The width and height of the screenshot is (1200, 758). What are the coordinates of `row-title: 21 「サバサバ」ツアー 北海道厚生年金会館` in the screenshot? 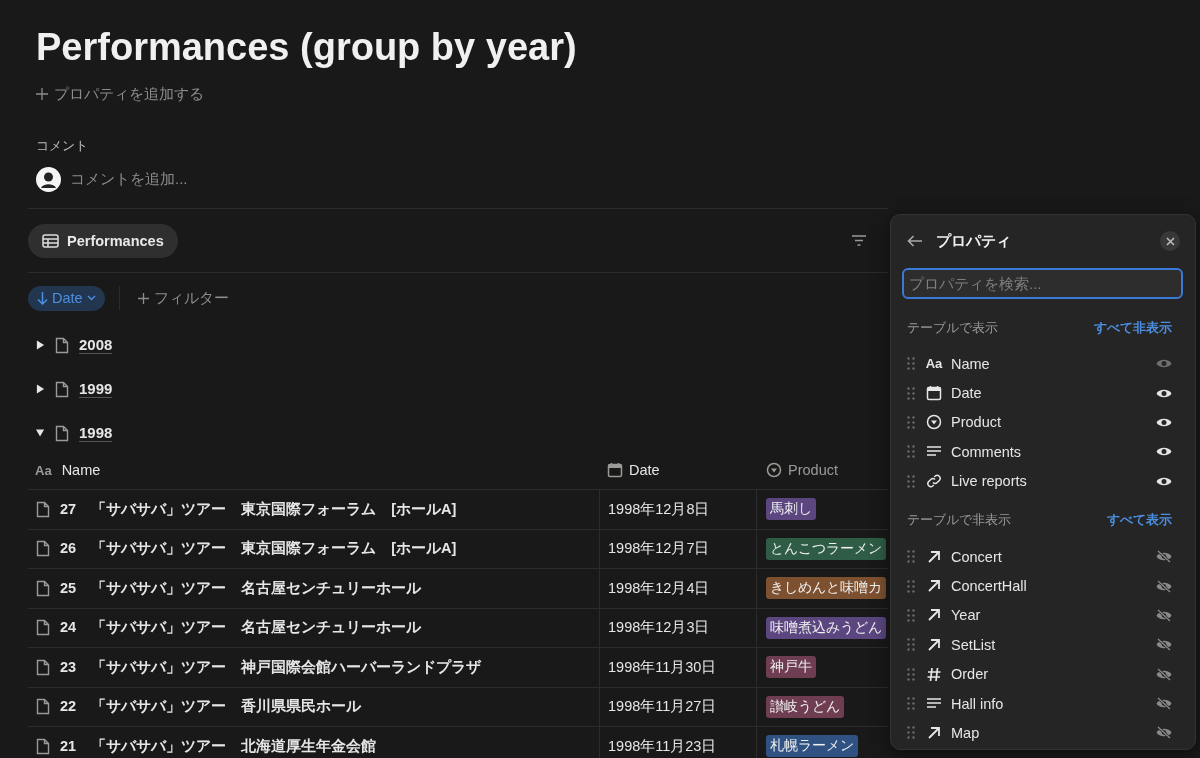 It's located at (218, 746).